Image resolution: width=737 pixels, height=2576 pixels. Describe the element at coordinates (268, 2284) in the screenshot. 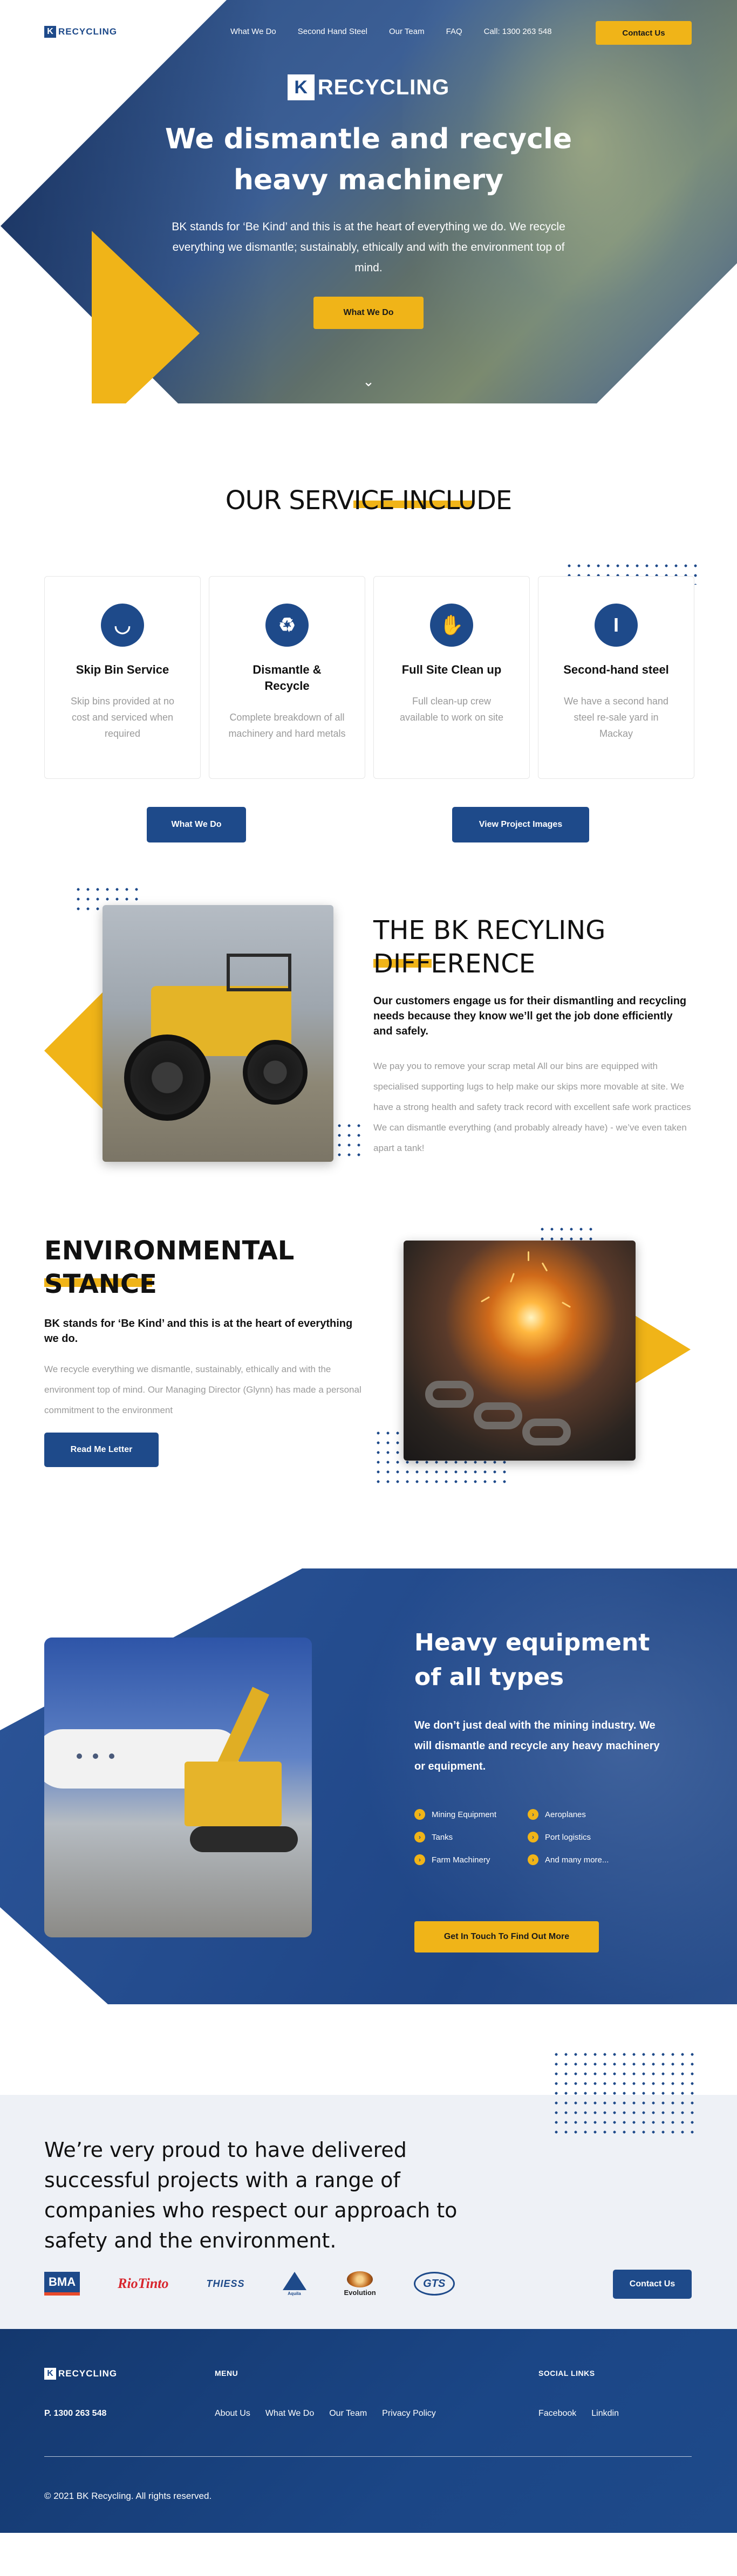

I see `client-logos: BMA RioTinto THIESS Aquila Evolution GTS` at that location.